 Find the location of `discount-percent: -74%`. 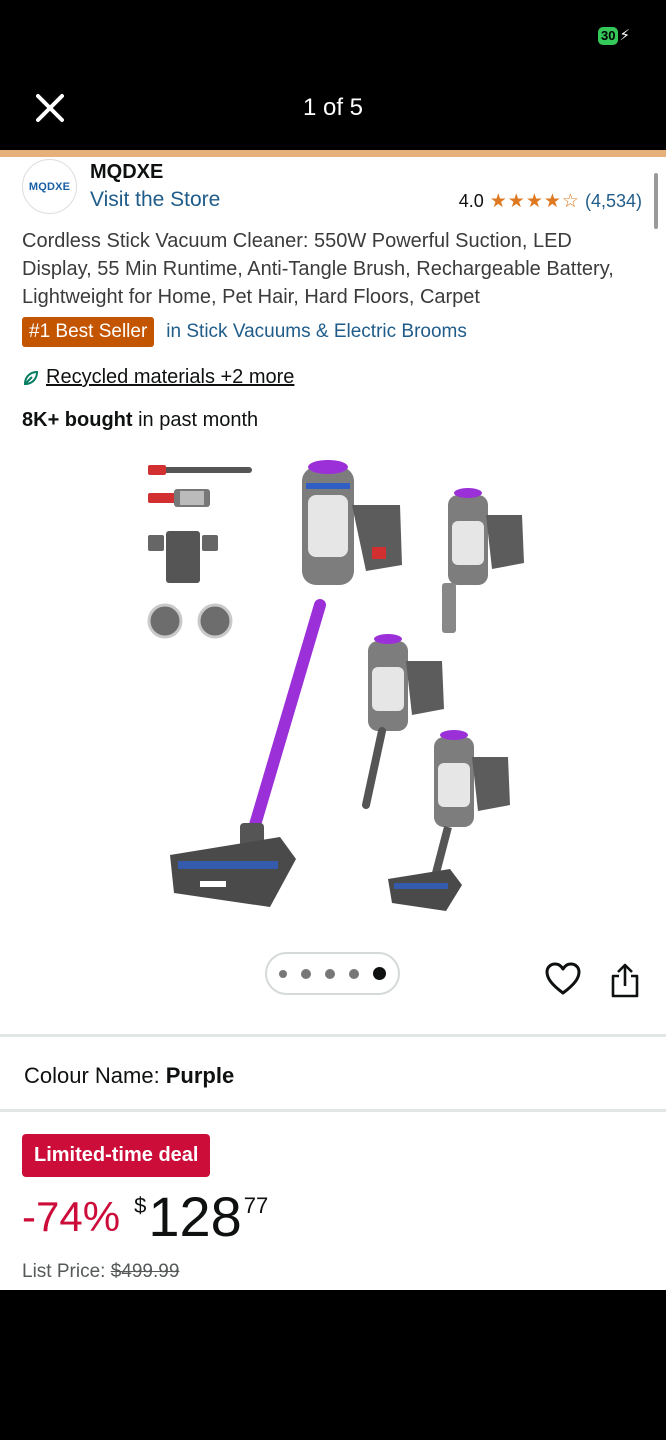

discount-percent: -74% is located at coordinates (71, 1216).